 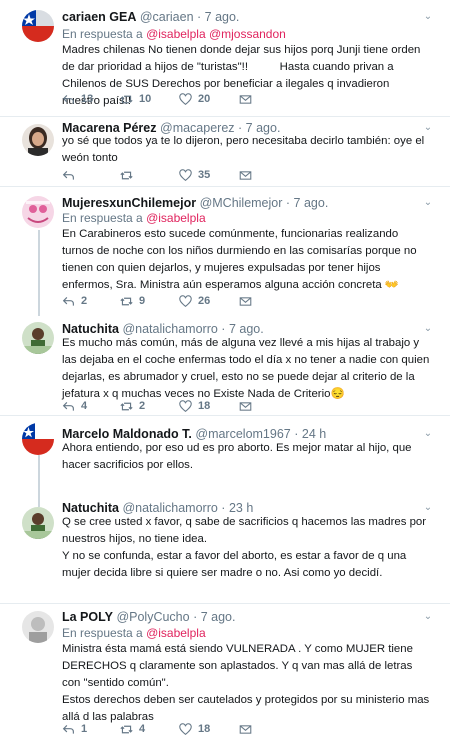 I want to click on reply-count: 1, so click(x=84, y=729).